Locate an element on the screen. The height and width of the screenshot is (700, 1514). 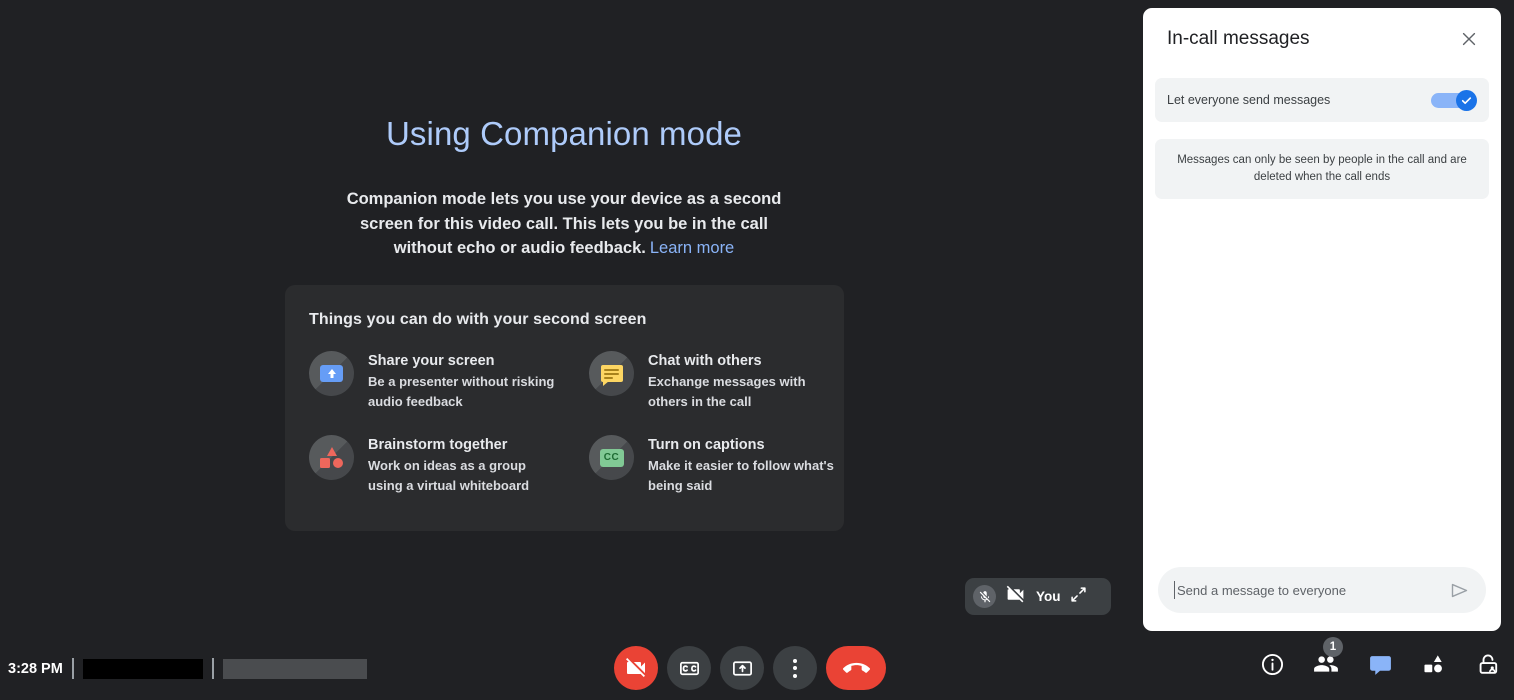
camera-off-icon is located at coordinates (1015, 597).